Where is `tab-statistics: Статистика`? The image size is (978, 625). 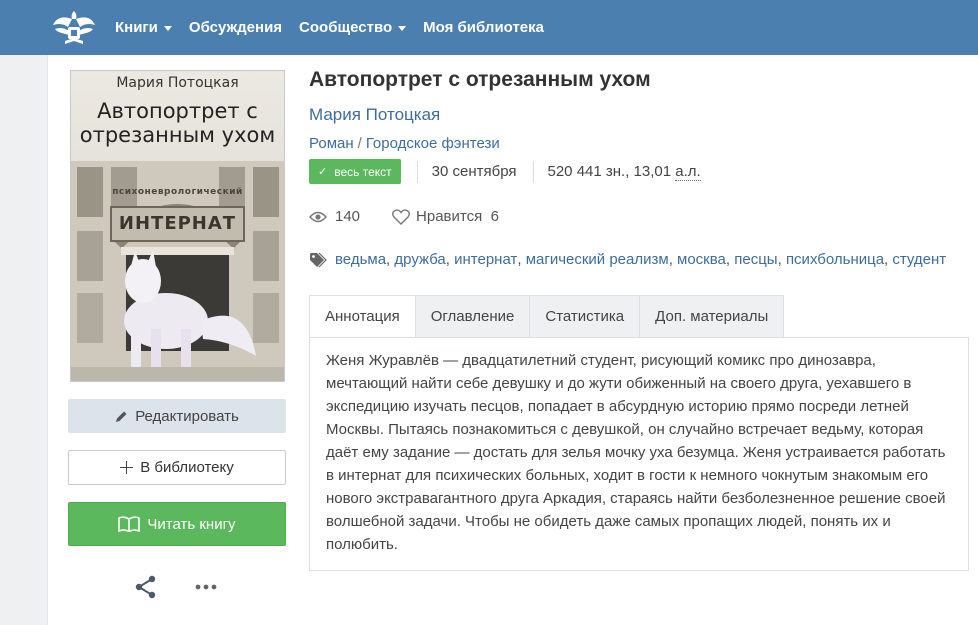 tab-statistics: Статистика is located at coordinates (585, 316).